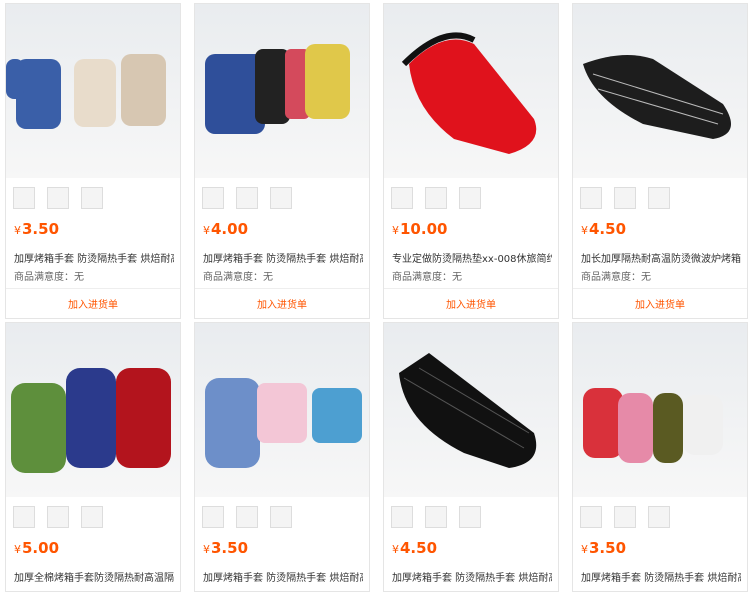 Image resolution: width=750 pixels, height=592 pixels. What do you see at coordinates (420, 229) in the screenshot?
I see `price: ¥10.00` at bounding box center [420, 229].